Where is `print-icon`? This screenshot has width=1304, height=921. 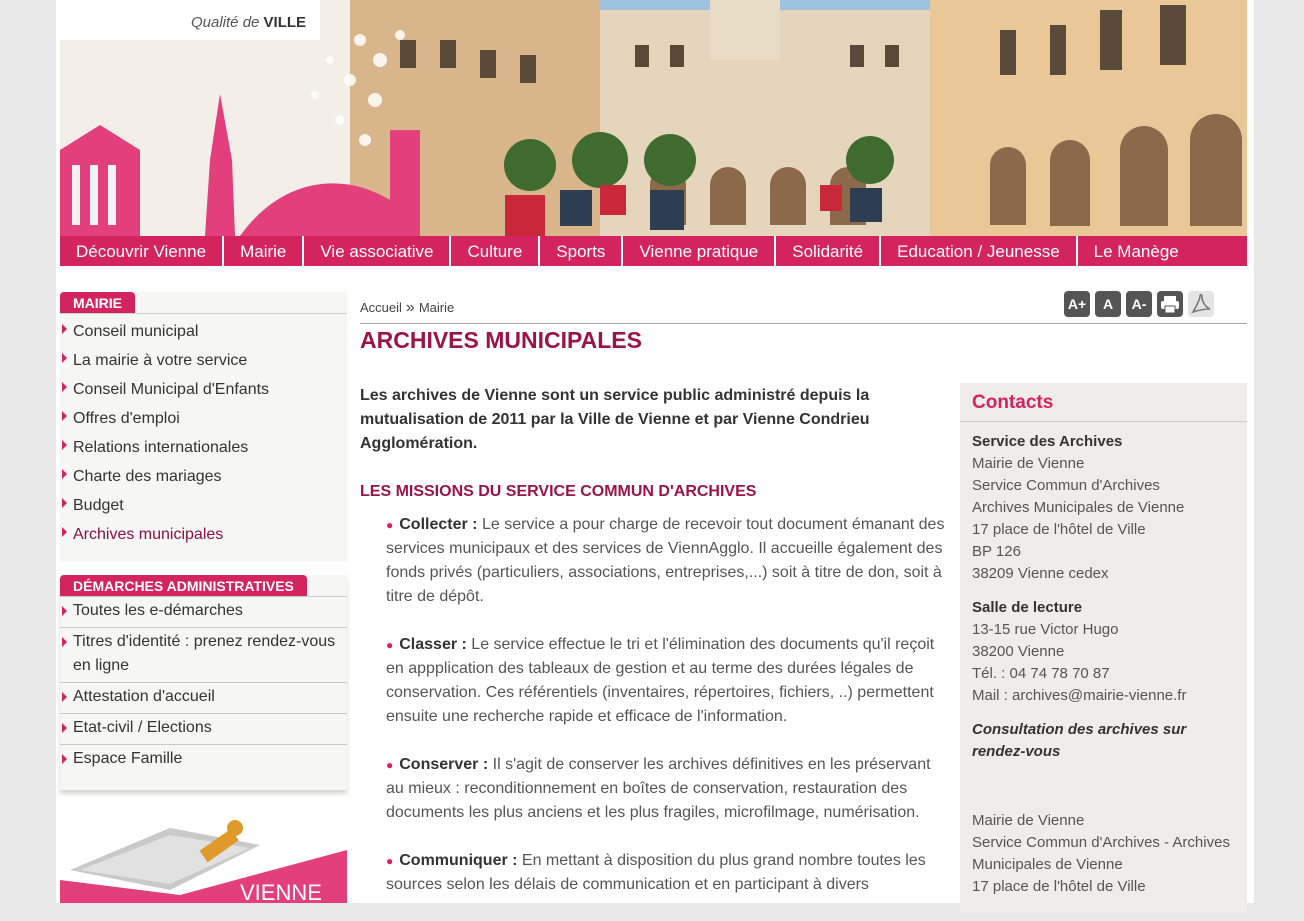
print-icon is located at coordinates (1170, 304).